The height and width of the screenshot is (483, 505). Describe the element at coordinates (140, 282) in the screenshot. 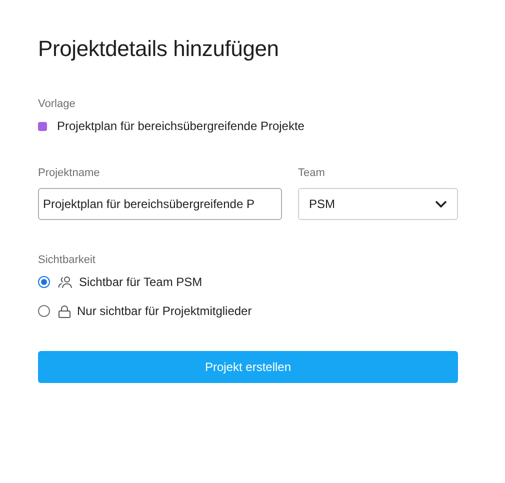

I see `visibility-option-label: Sichtbar für Team PSM` at that location.